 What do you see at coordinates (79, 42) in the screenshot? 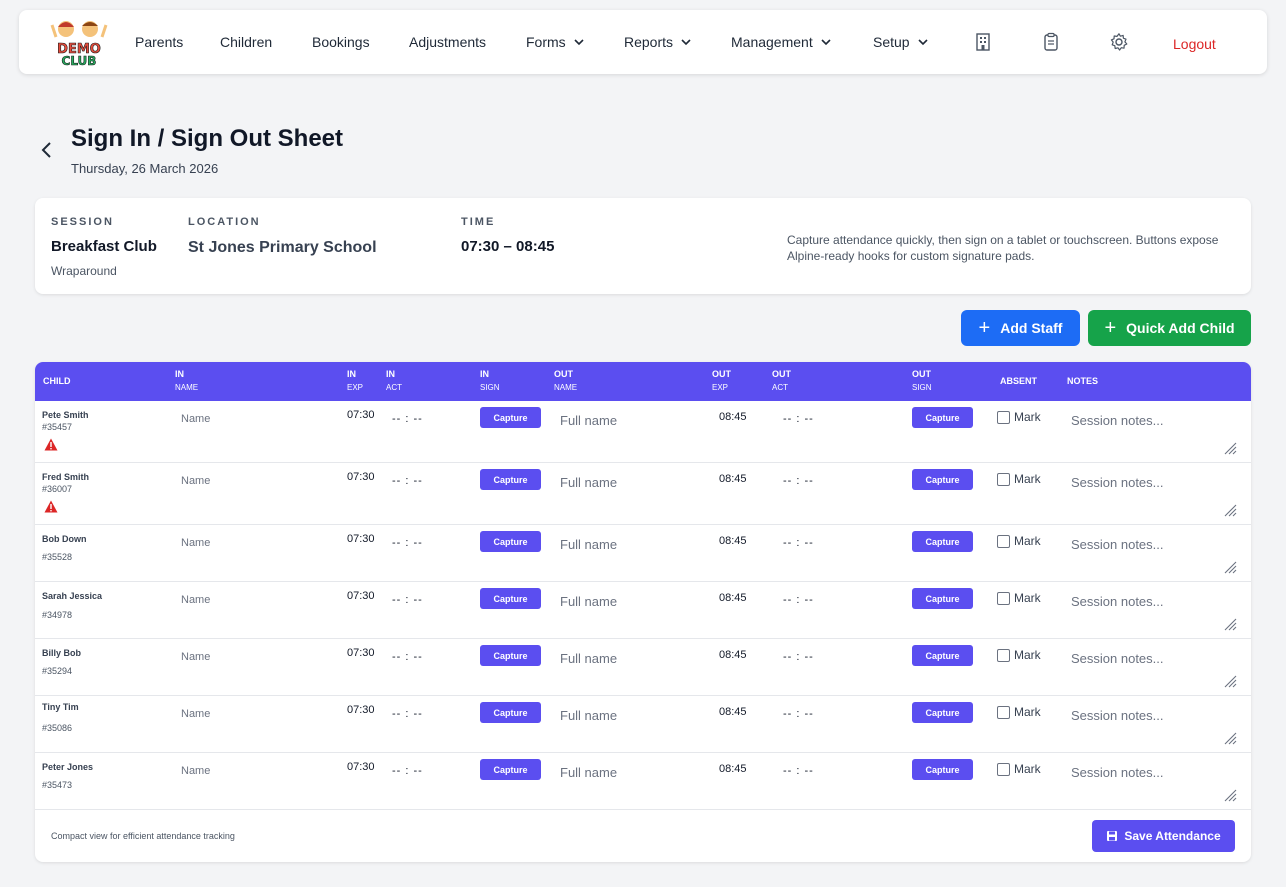
I see `demo-club-logo: DEMO CLUB` at bounding box center [79, 42].